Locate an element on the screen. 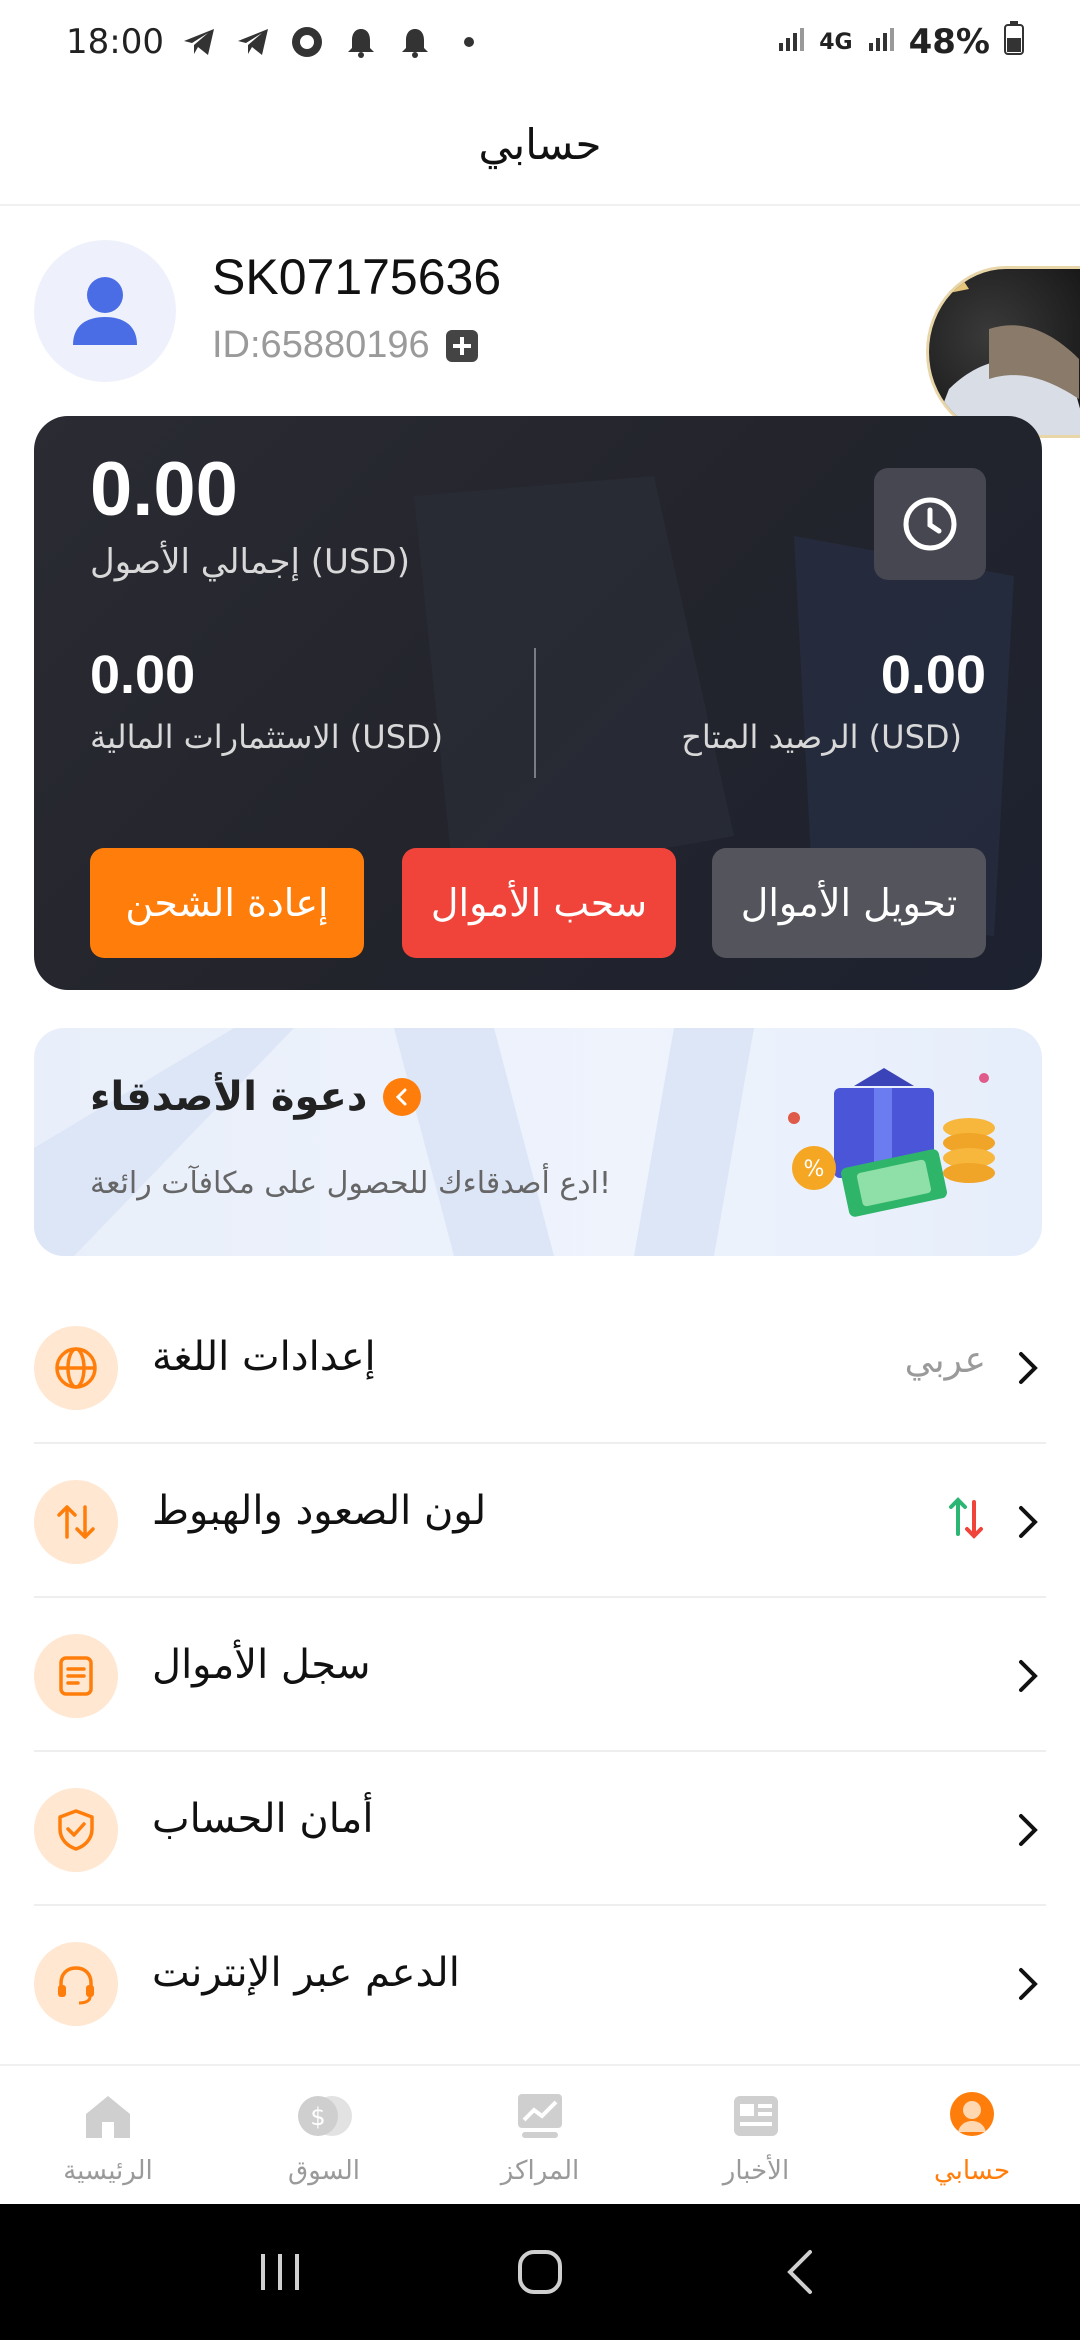 Image resolution: width=1080 pixels, height=2340 pixels. investments-value: 0.00 is located at coordinates (143, 675).